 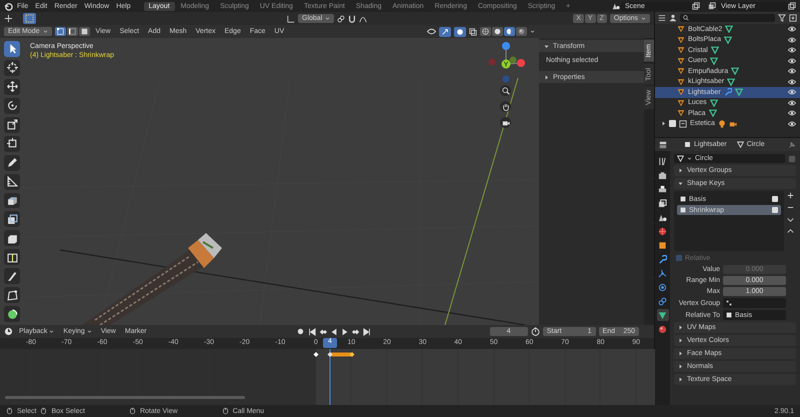 I want to click on record-icon, so click(x=300, y=331).